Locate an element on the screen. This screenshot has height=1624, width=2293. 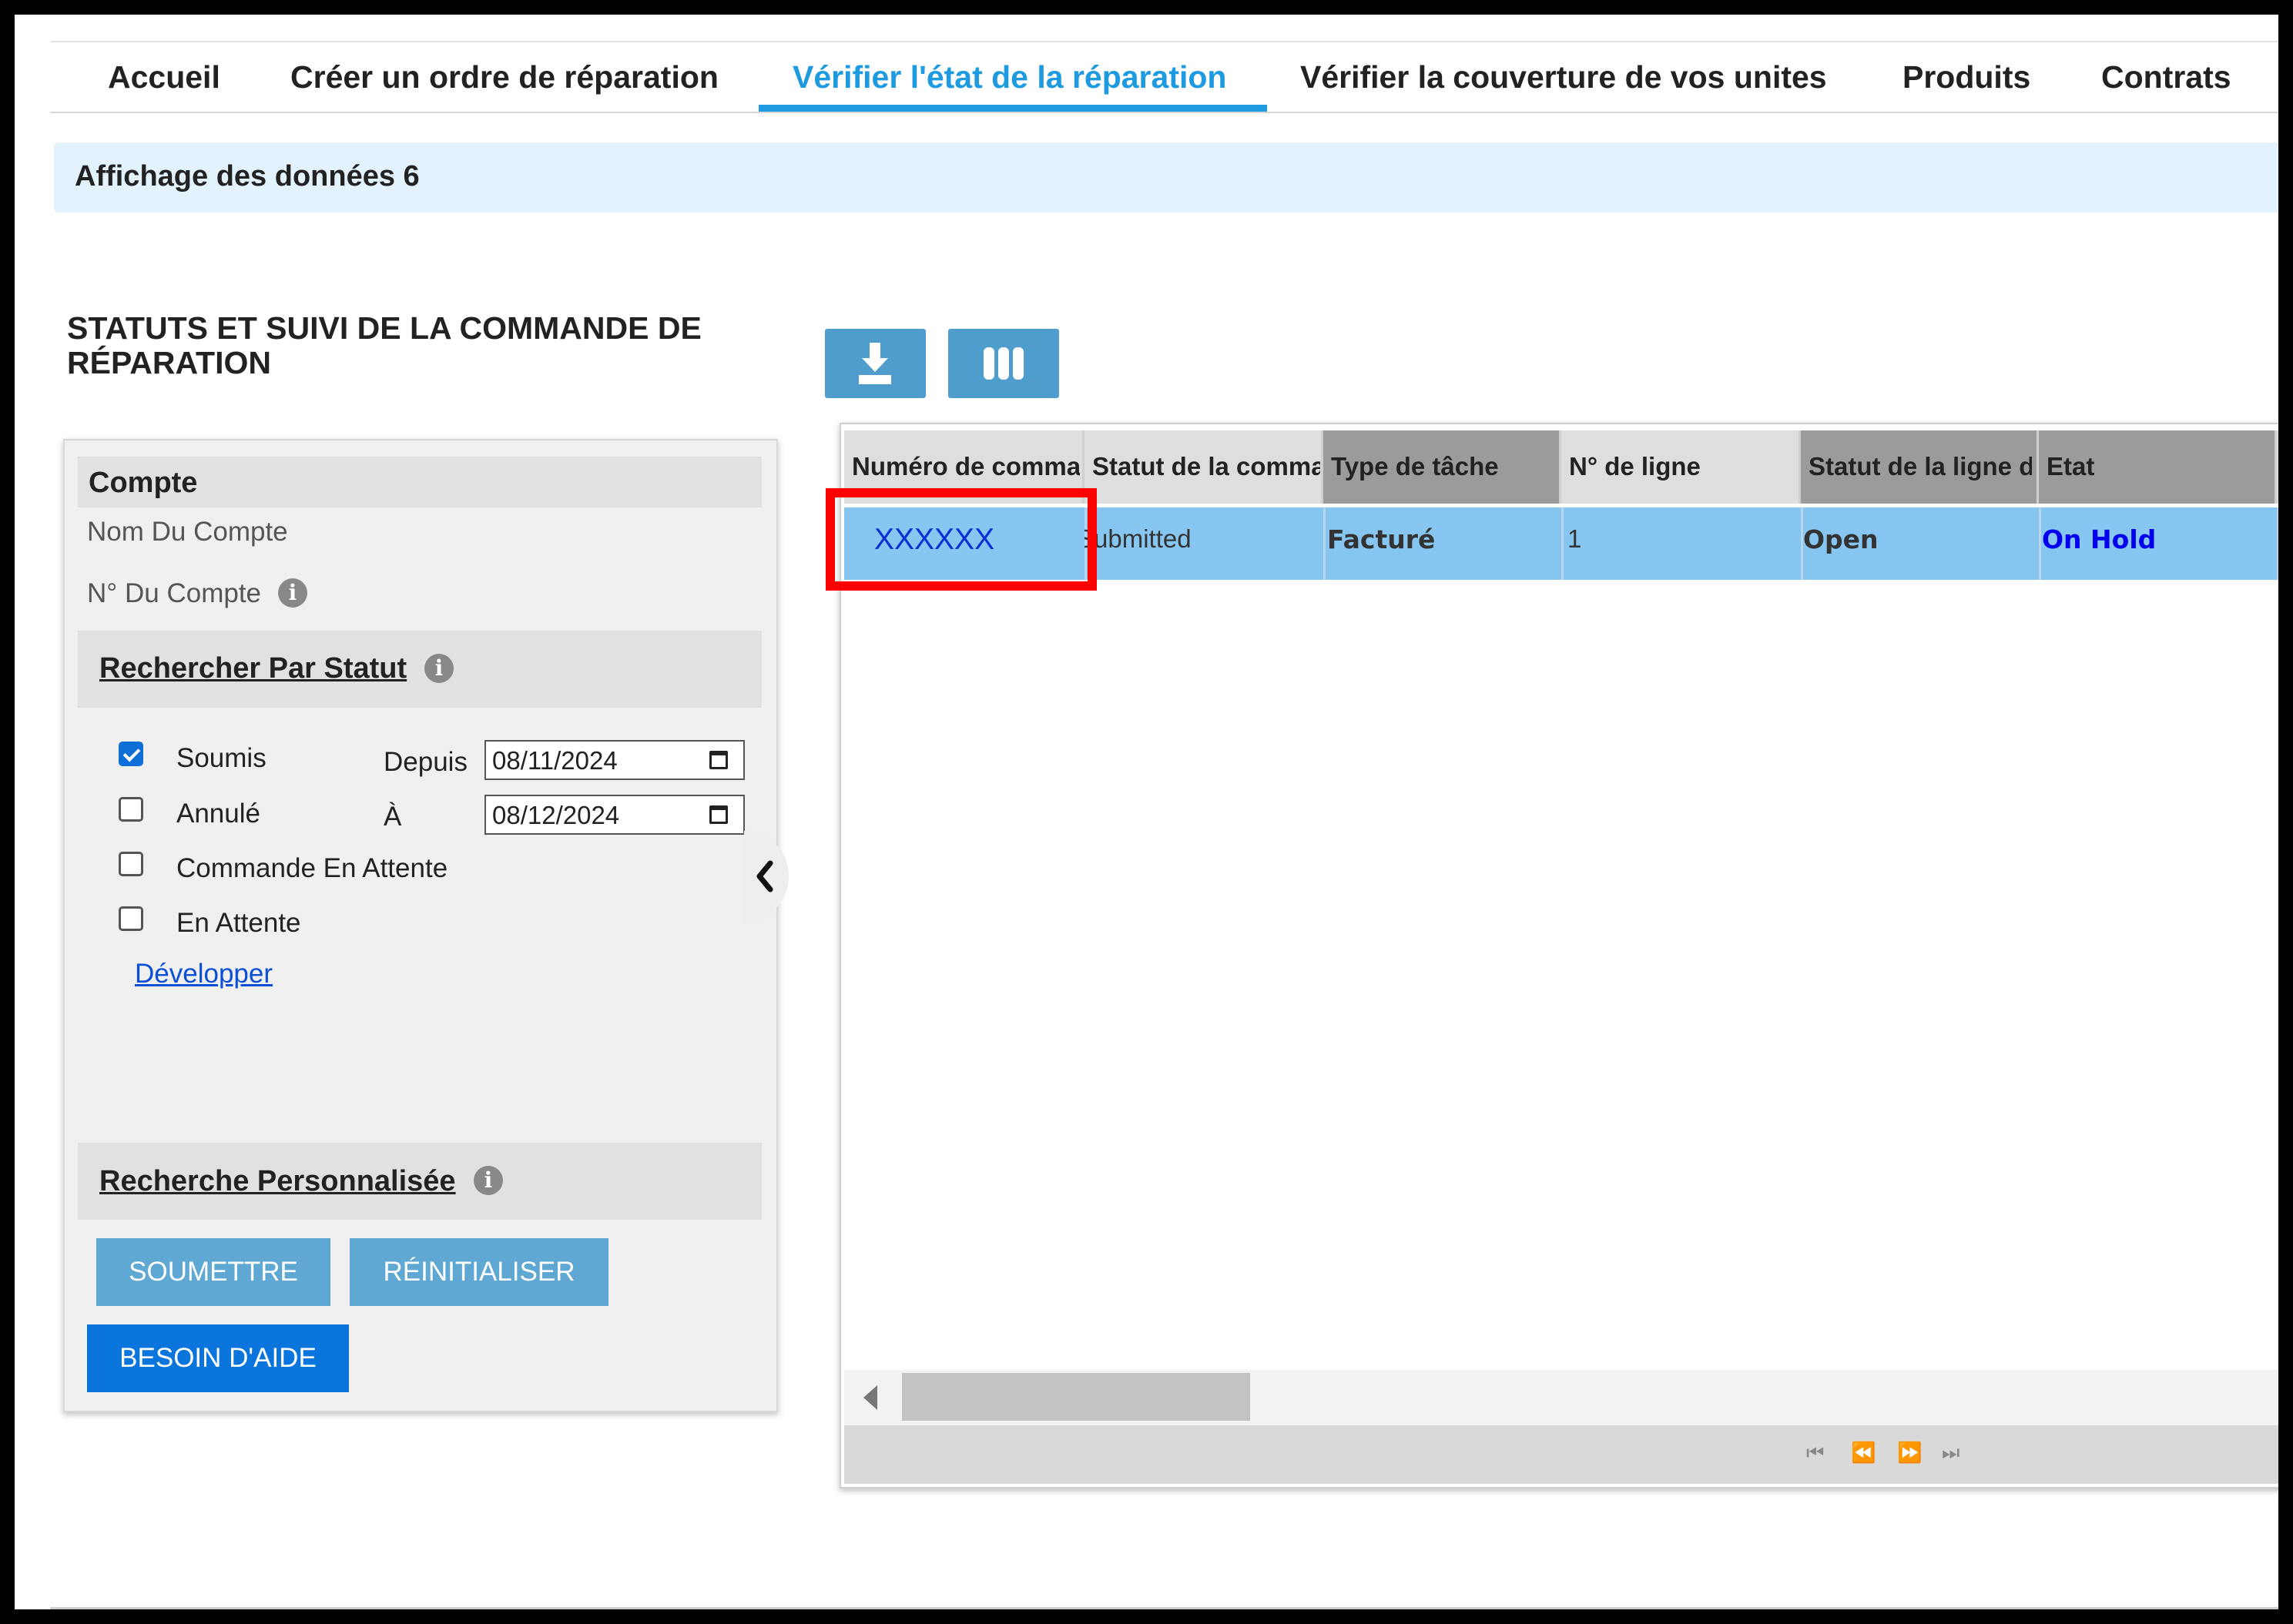
chevron-left-icon is located at coordinates (764, 876).